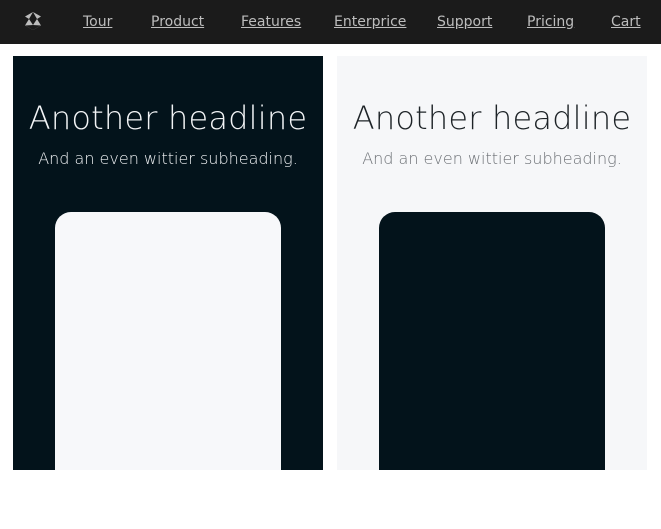 This screenshot has width=661, height=529. I want to click on nav-link-cart: Cart, so click(626, 22).